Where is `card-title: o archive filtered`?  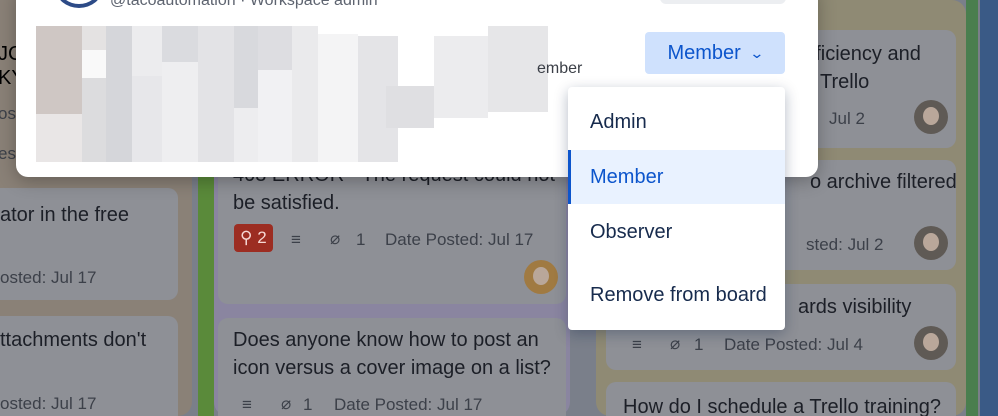 card-title: o archive filtered is located at coordinates (883, 182).